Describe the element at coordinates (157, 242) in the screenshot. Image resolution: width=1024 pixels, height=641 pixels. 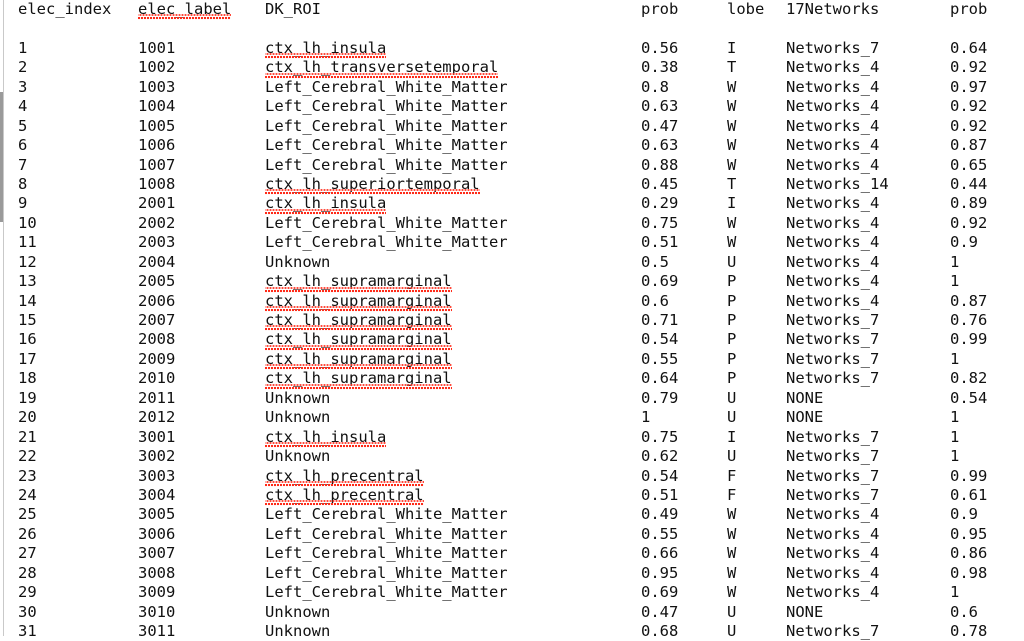
I see `cell-elec-label: 2003` at that location.